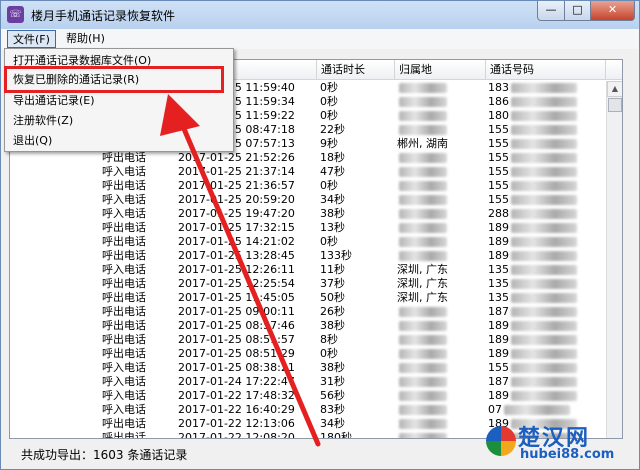 The height and width of the screenshot is (470, 640). Describe the element at coordinates (567, 454) in the screenshot. I see `watermark-url: hubei88.com` at that location.